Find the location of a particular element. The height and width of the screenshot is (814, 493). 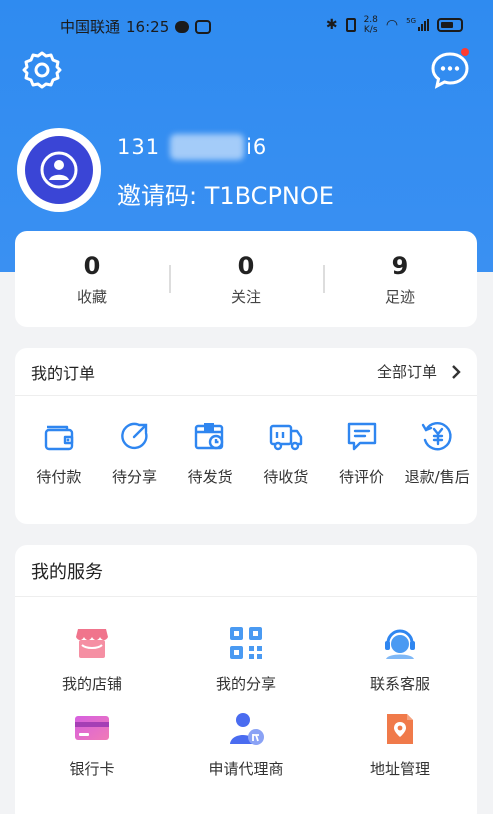

order-item-label: 待发货 is located at coordinates (210, 477).